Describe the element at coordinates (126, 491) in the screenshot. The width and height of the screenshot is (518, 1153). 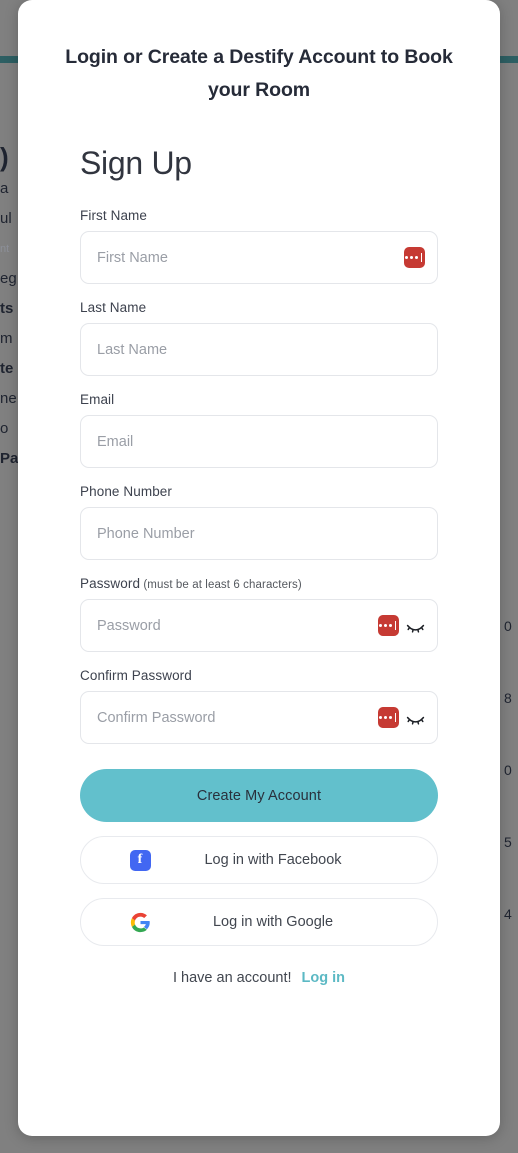
I see `label-phone-number: Phone Number` at that location.